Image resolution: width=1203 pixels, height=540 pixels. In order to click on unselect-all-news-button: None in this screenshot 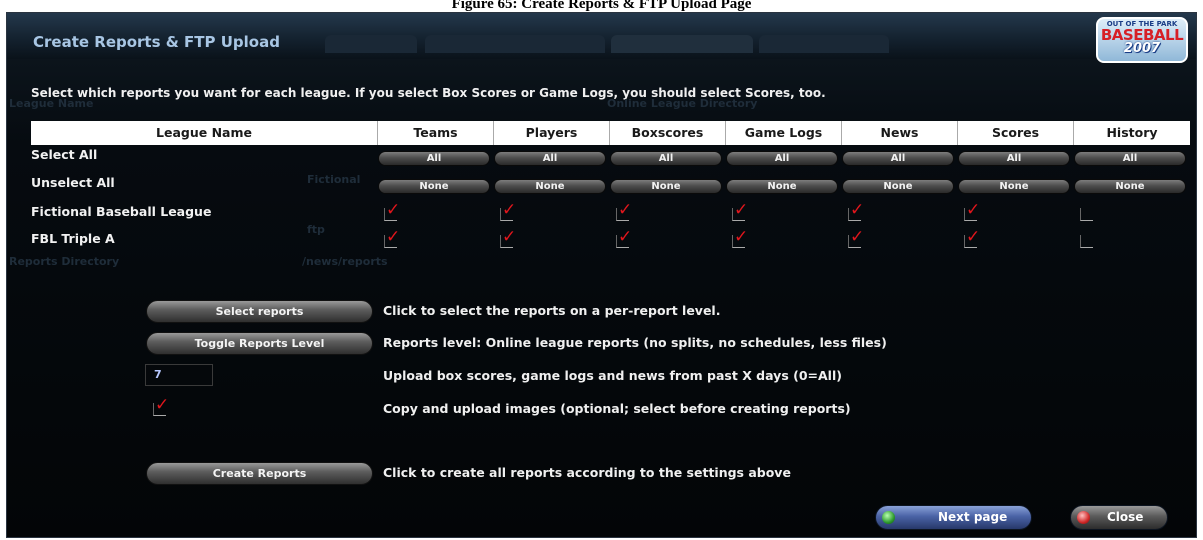, I will do `click(898, 186)`.